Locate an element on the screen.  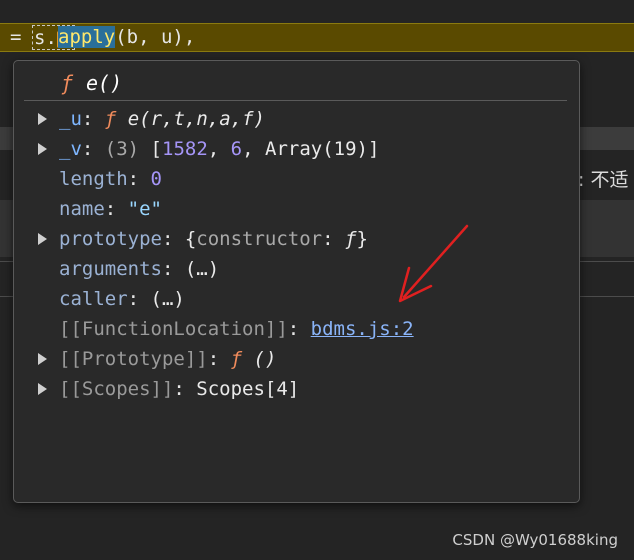
arrow-shaft is located at coordinates (435, 261).